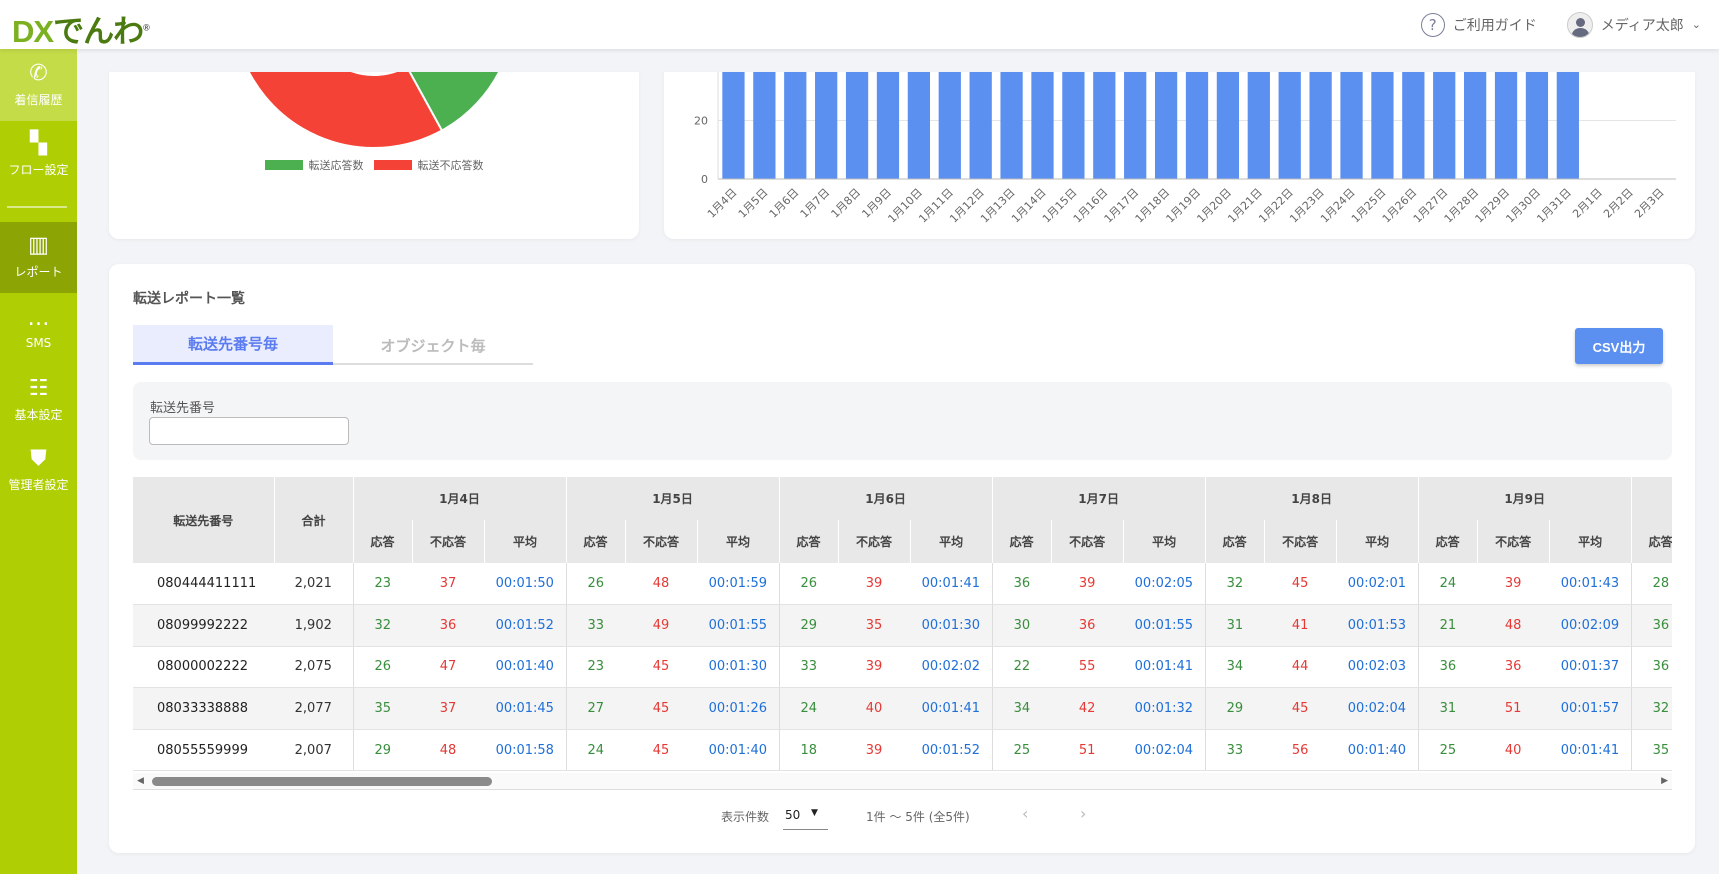  Describe the element at coordinates (140, 781) in the screenshot. I see `scroll-left-icon: ◀` at that location.